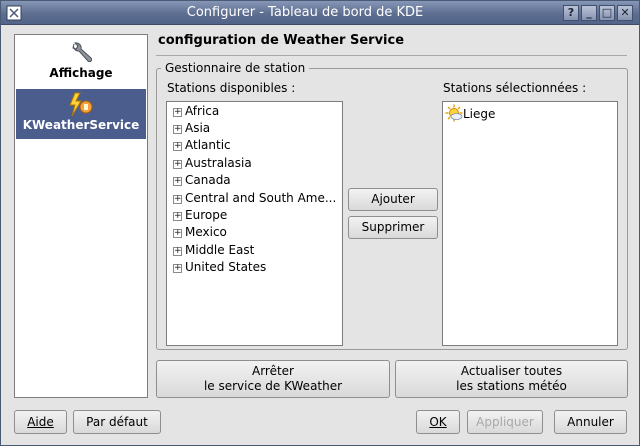 The height and width of the screenshot is (446, 640). Describe the element at coordinates (515, 88) in the screenshot. I see `selected-stations-label: Stations sélectionnées :` at that location.